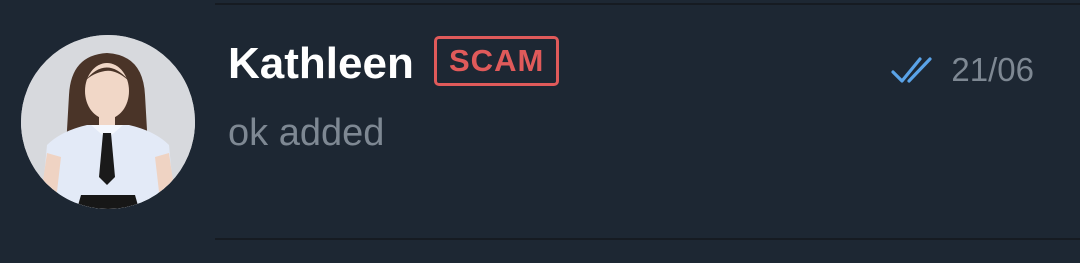 The image size is (1080, 263). I want to click on scam-badge: SCAM, so click(497, 61).